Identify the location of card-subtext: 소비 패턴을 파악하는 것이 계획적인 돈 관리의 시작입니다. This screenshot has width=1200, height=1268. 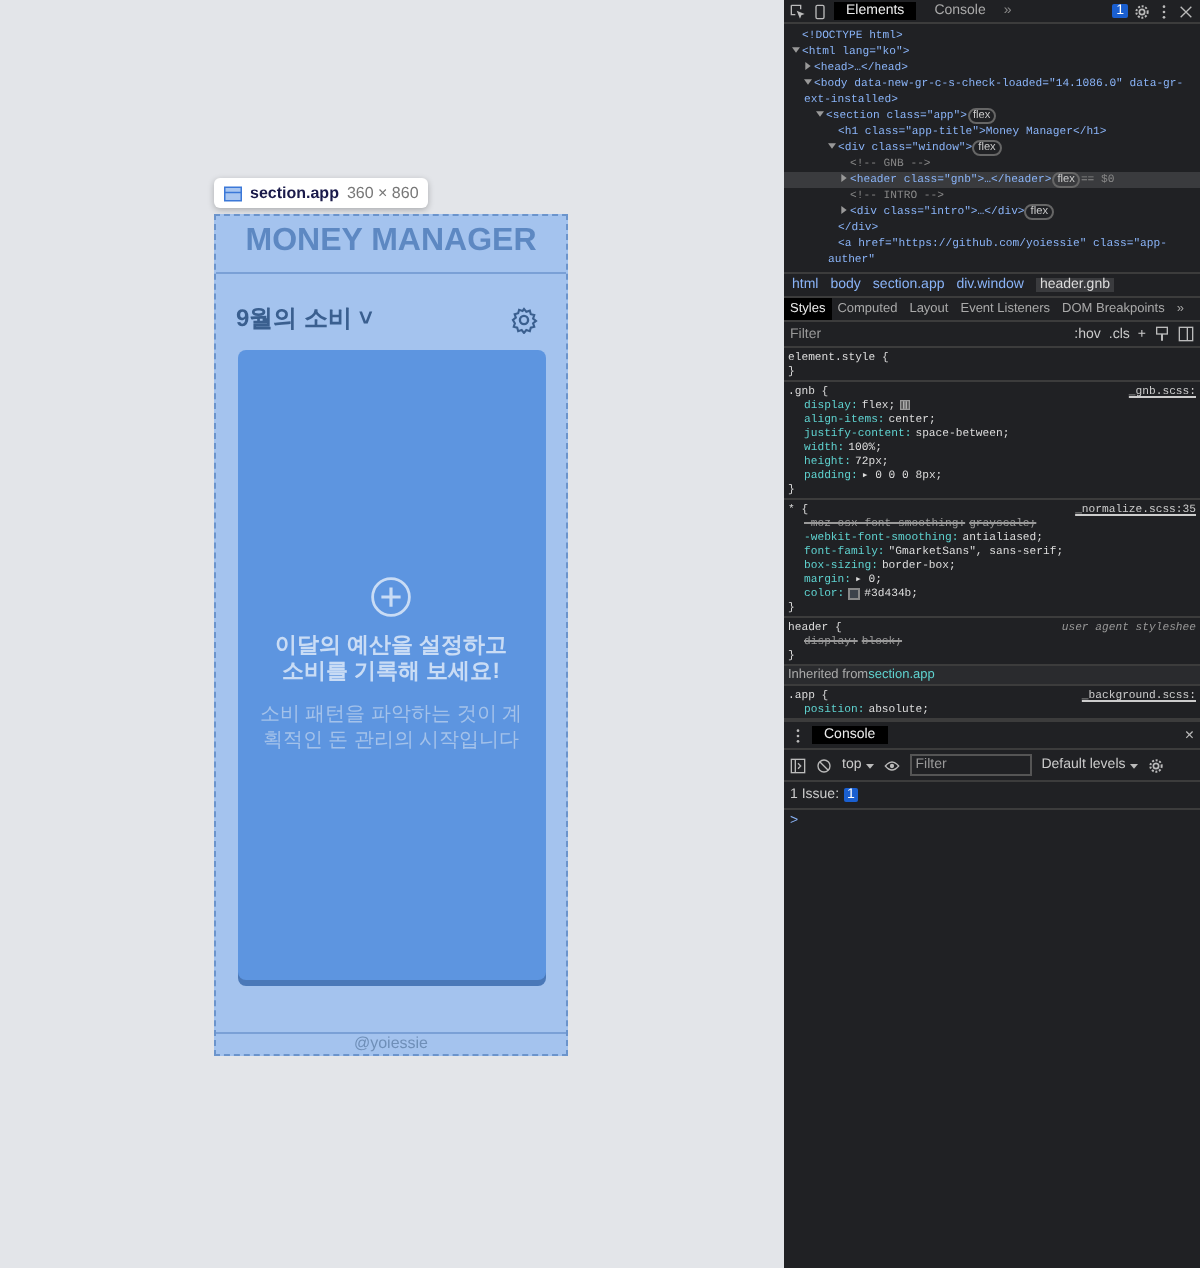
(391, 728).